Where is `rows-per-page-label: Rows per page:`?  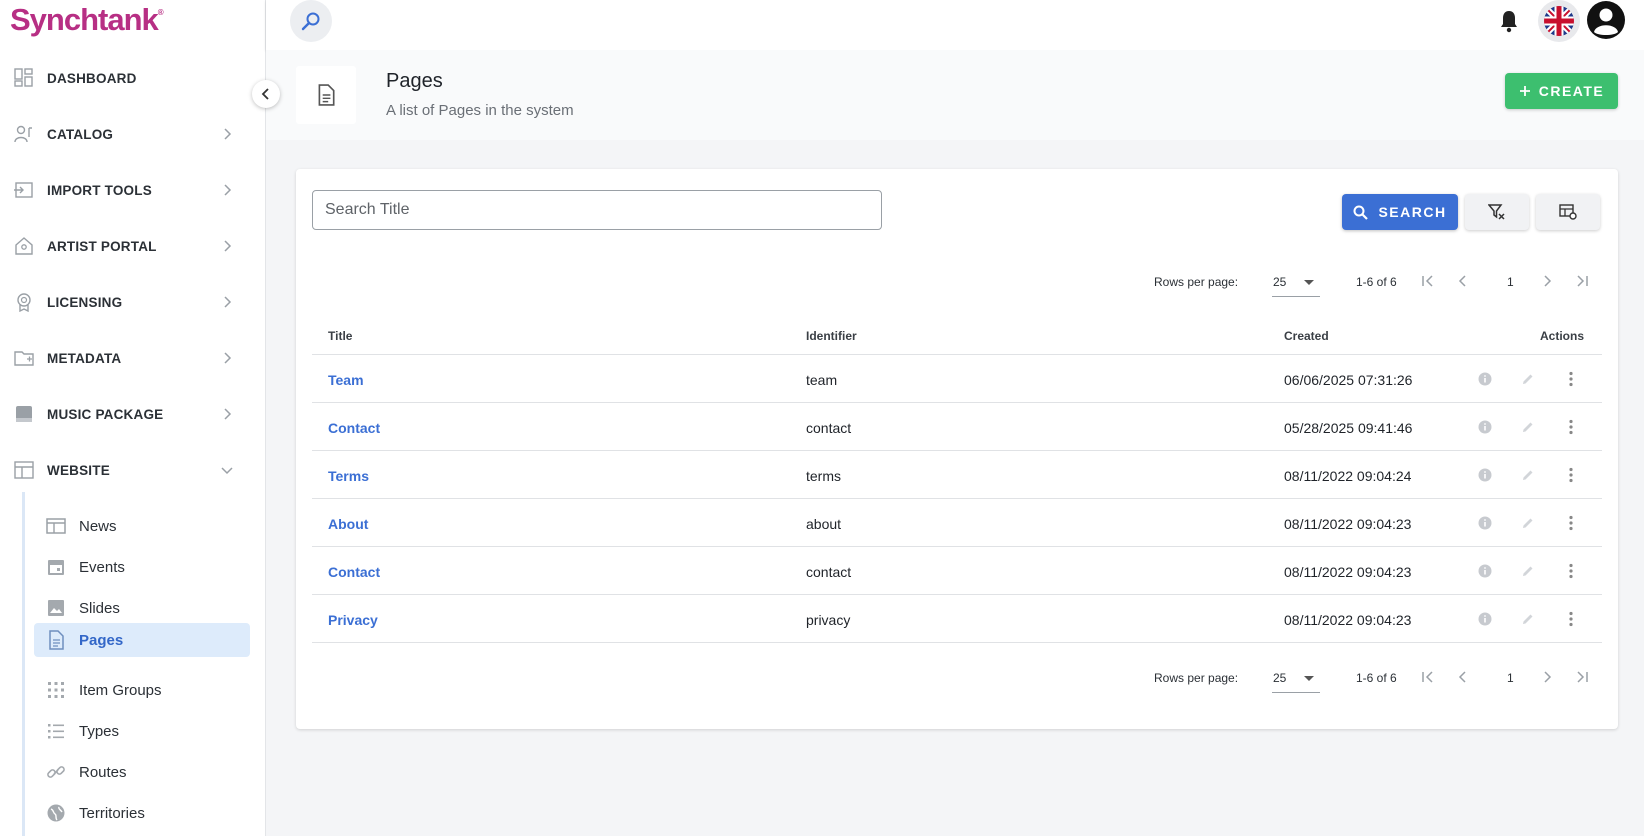
rows-per-page-label: Rows per page: is located at coordinates (1196, 282).